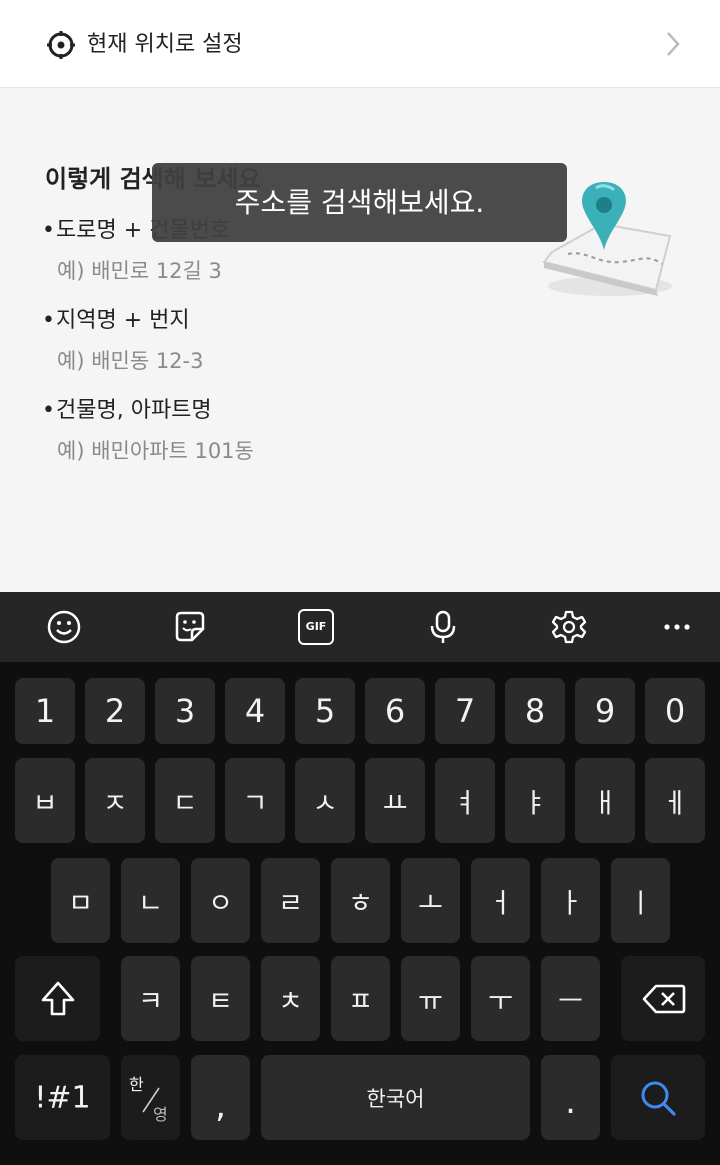  What do you see at coordinates (45, 803) in the screenshot?
I see `key-label: ㅂ` at bounding box center [45, 803].